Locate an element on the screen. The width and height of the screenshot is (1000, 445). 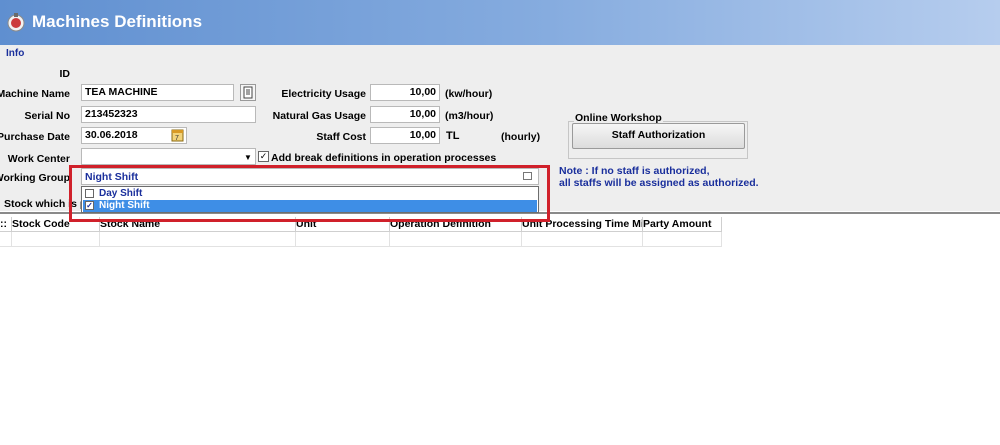
machine-name-label: Machine Name is located at coordinates (35, 94).